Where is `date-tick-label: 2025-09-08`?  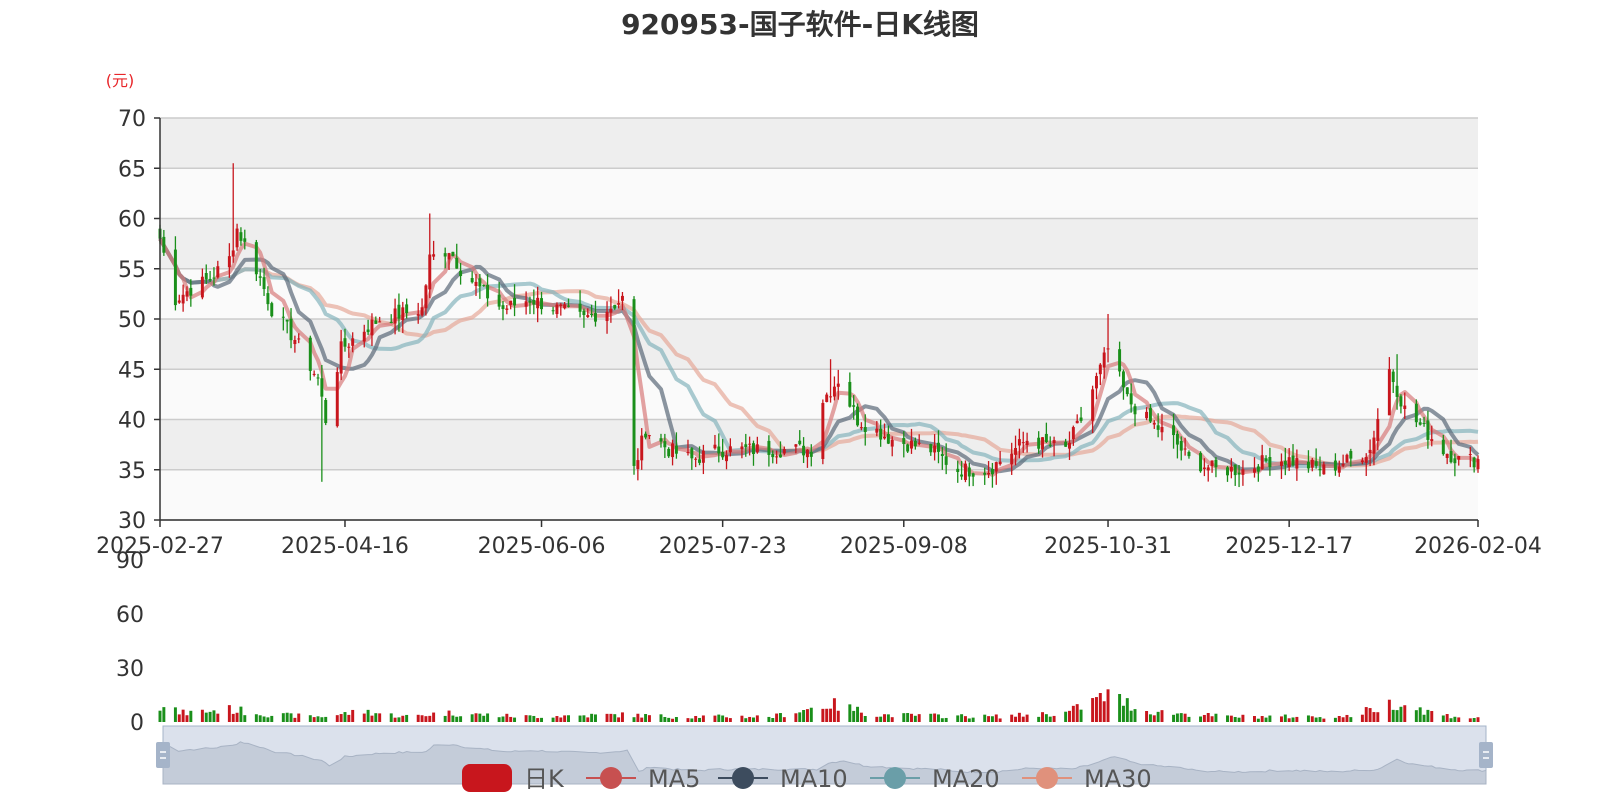
date-tick-label: 2025-09-08 is located at coordinates (904, 546).